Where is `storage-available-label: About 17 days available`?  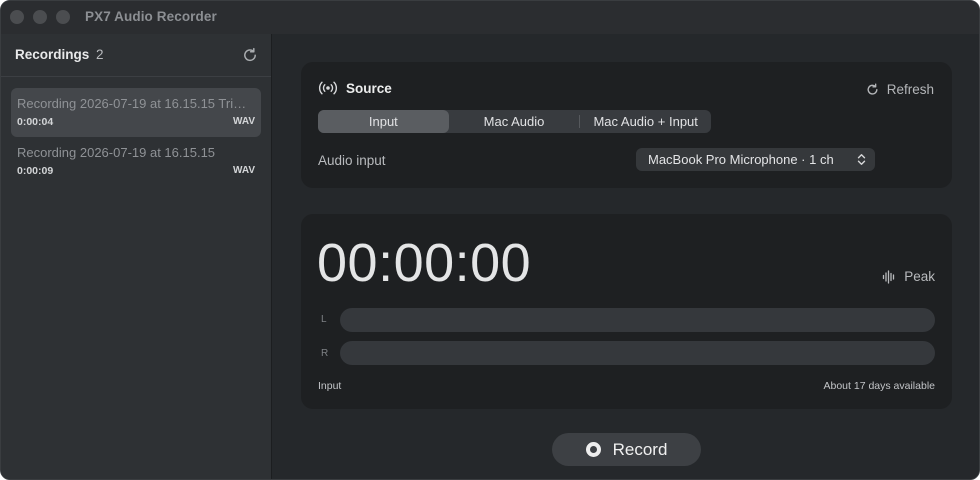 storage-available-label: About 17 days available is located at coordinates (879, 386).